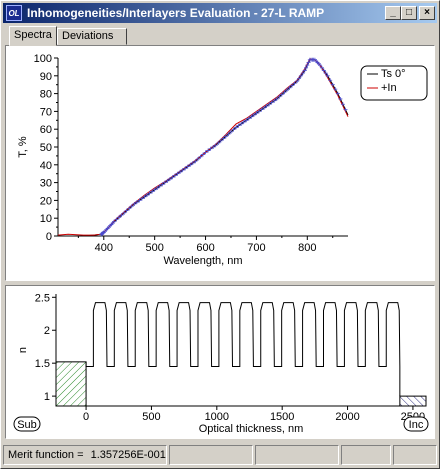 The width and height of the screenshot is (440, 469). What do you see at coordinates (427, 13) in the screenshot?
I see `close-button: ×` at bounding box center [427, 13].